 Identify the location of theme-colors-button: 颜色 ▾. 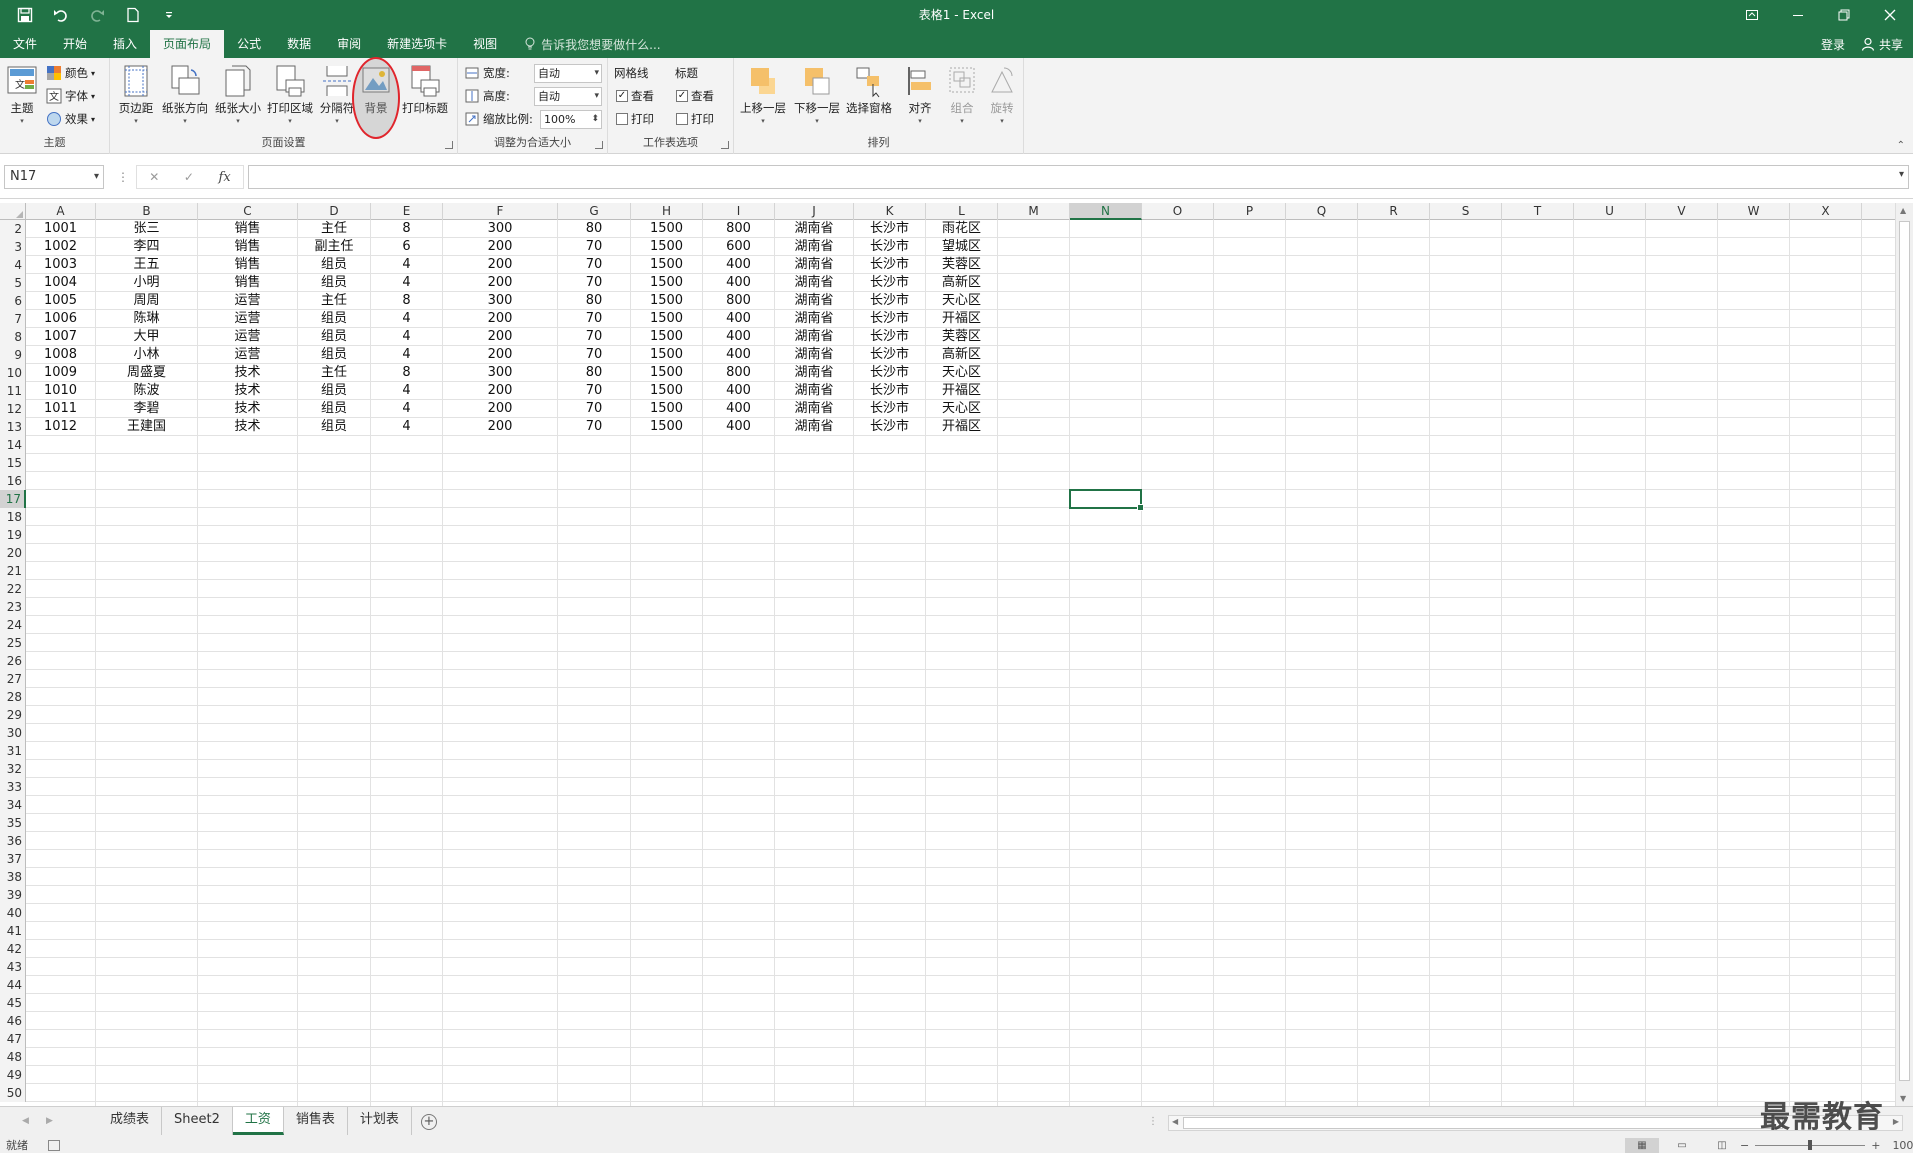
(70, 73).